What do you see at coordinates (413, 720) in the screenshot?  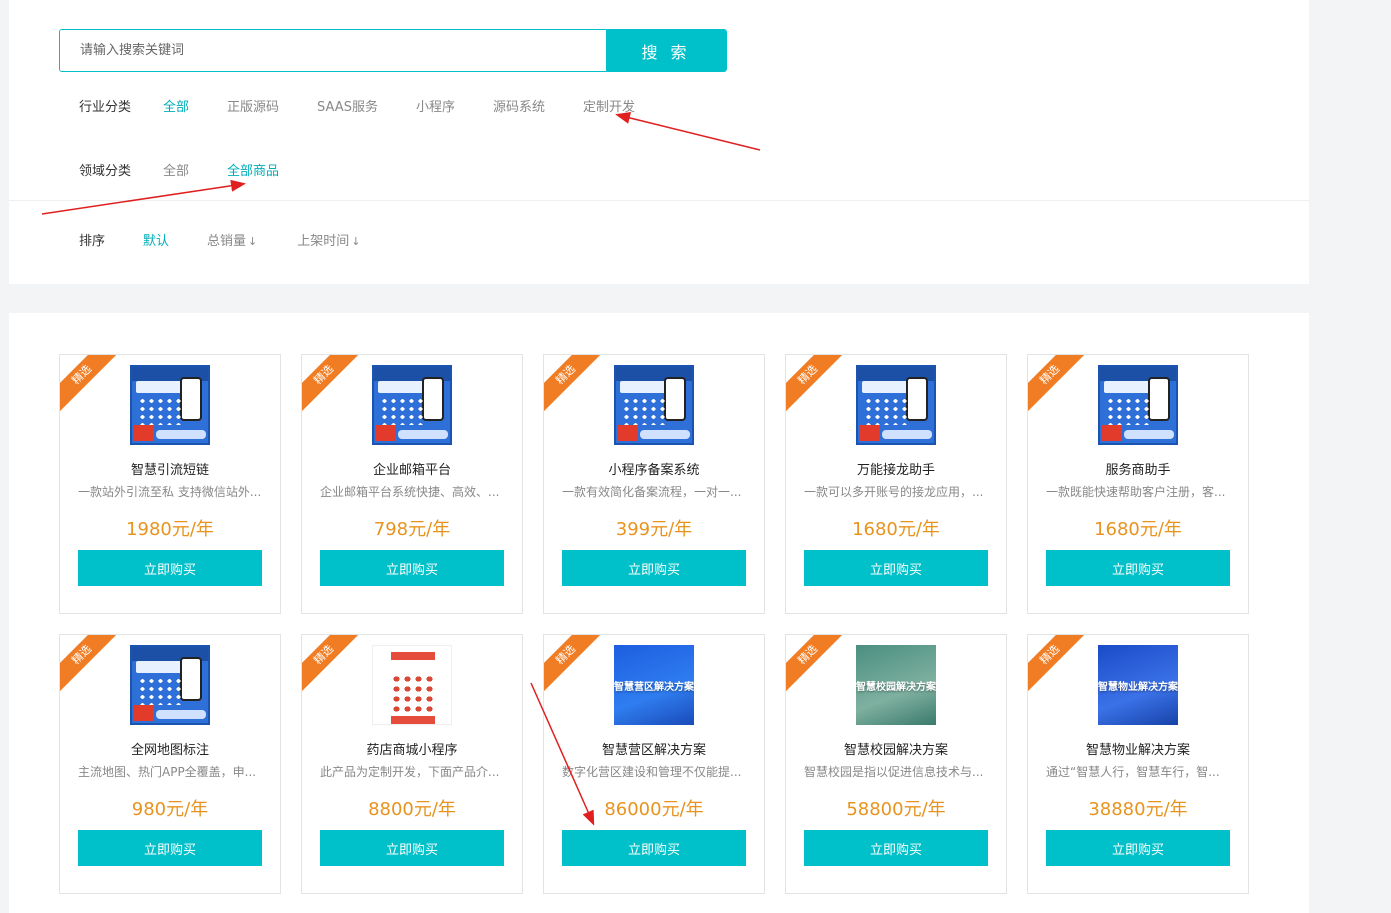 I see `thumbnail-bar` at bounding box center [413, 720].